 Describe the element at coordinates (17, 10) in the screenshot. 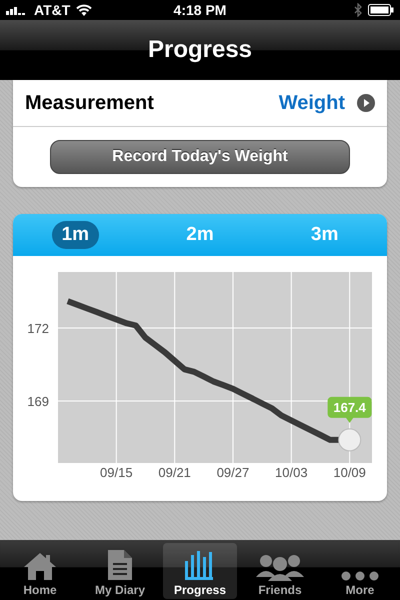

I see `signal-icon` at that location.